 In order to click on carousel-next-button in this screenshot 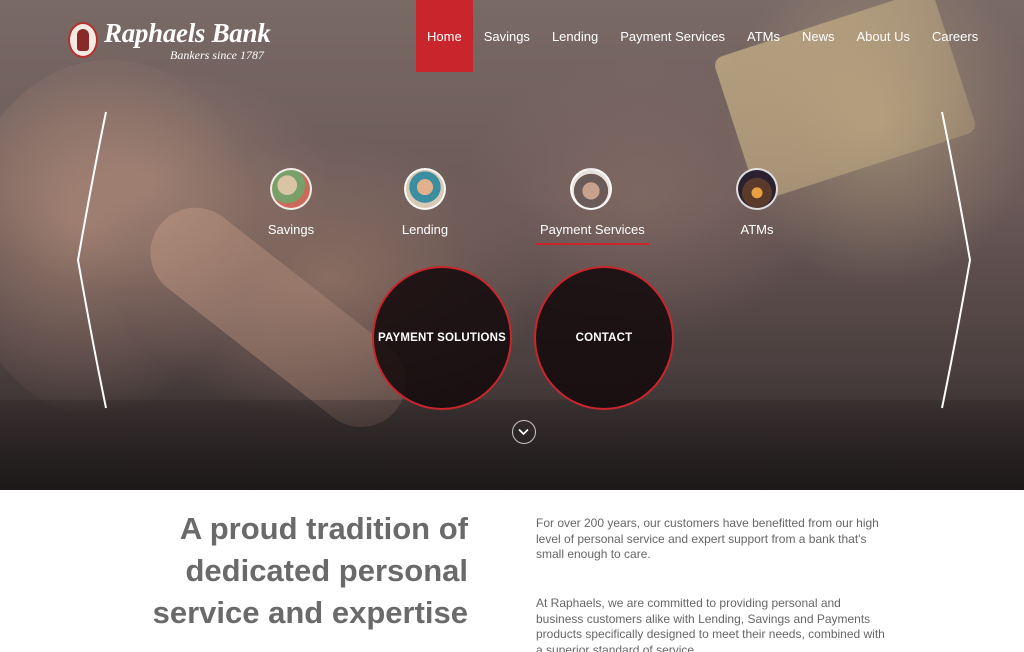, I will do `click(954, 260)`.